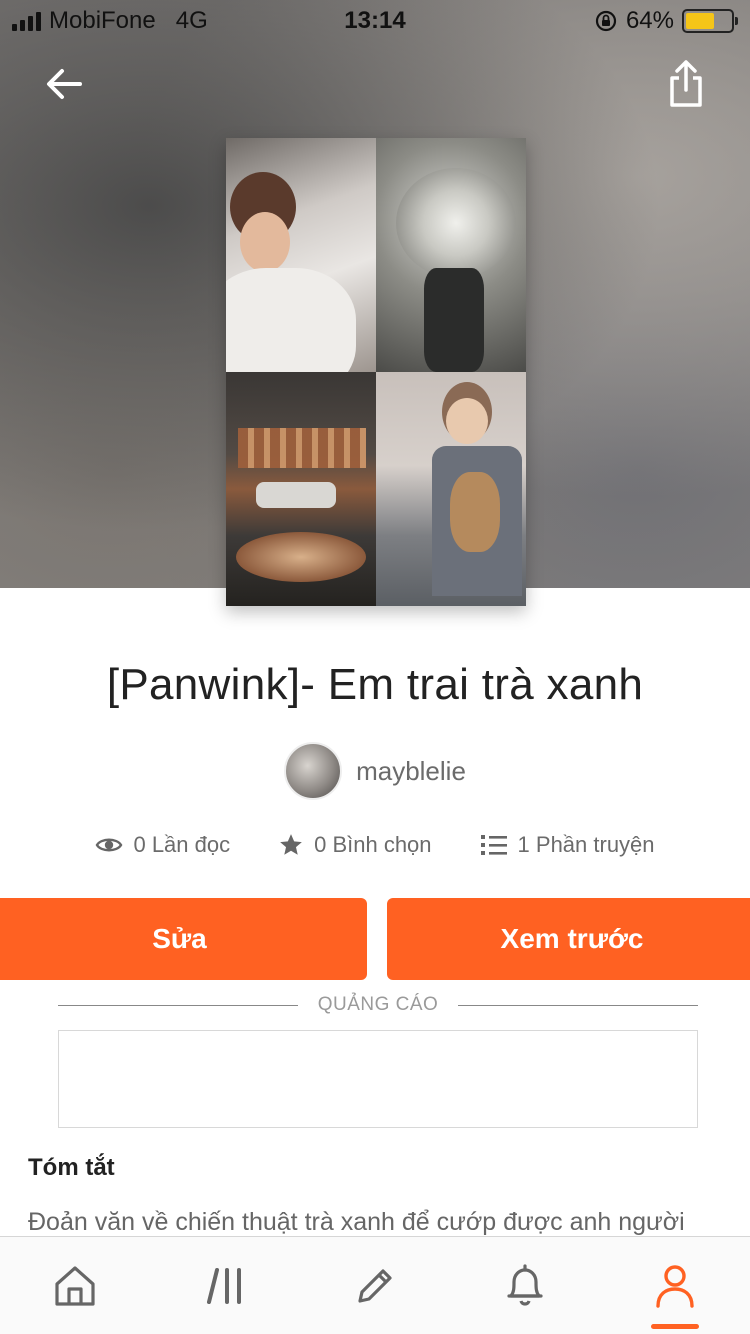 The height and width of the screenshot is (1334, 750). I want to click on tab-notifications, so click(525, 1285).